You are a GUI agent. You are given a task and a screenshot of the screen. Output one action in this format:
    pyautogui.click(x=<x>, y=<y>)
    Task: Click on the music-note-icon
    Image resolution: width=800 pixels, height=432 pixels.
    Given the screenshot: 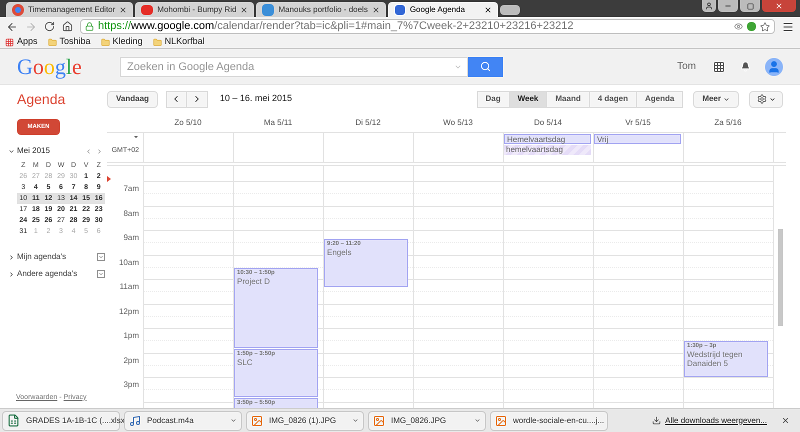 What is the action you would take?
    pyautogui.click(x=135, y=420)
    